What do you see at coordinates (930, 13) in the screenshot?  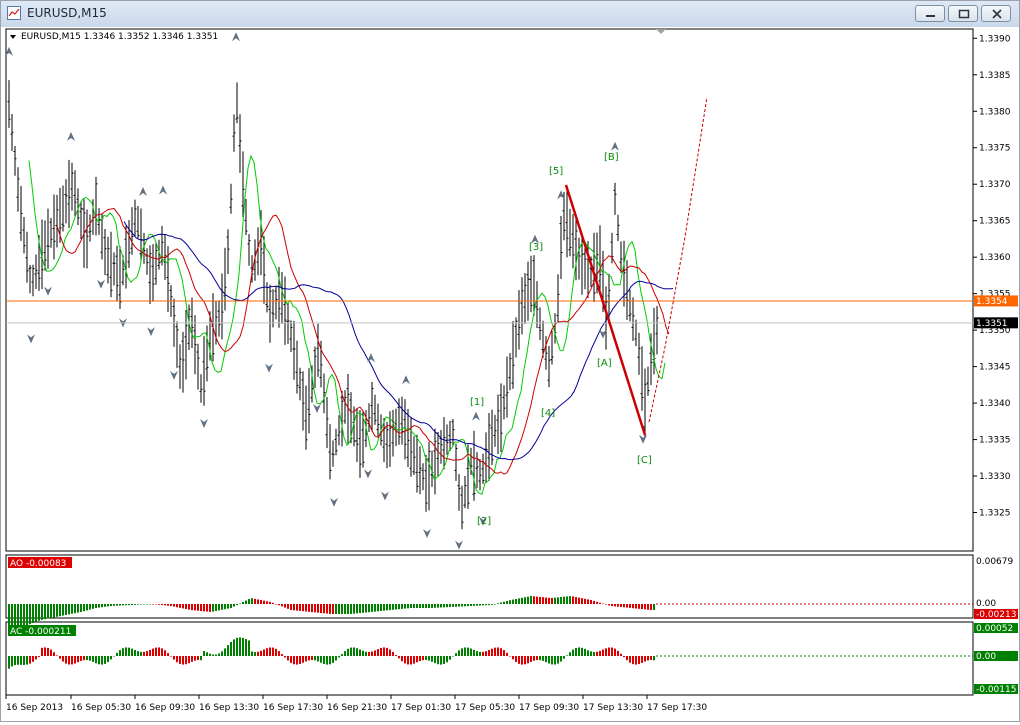 I see `minimize-button` at bounding box center [930, 13].